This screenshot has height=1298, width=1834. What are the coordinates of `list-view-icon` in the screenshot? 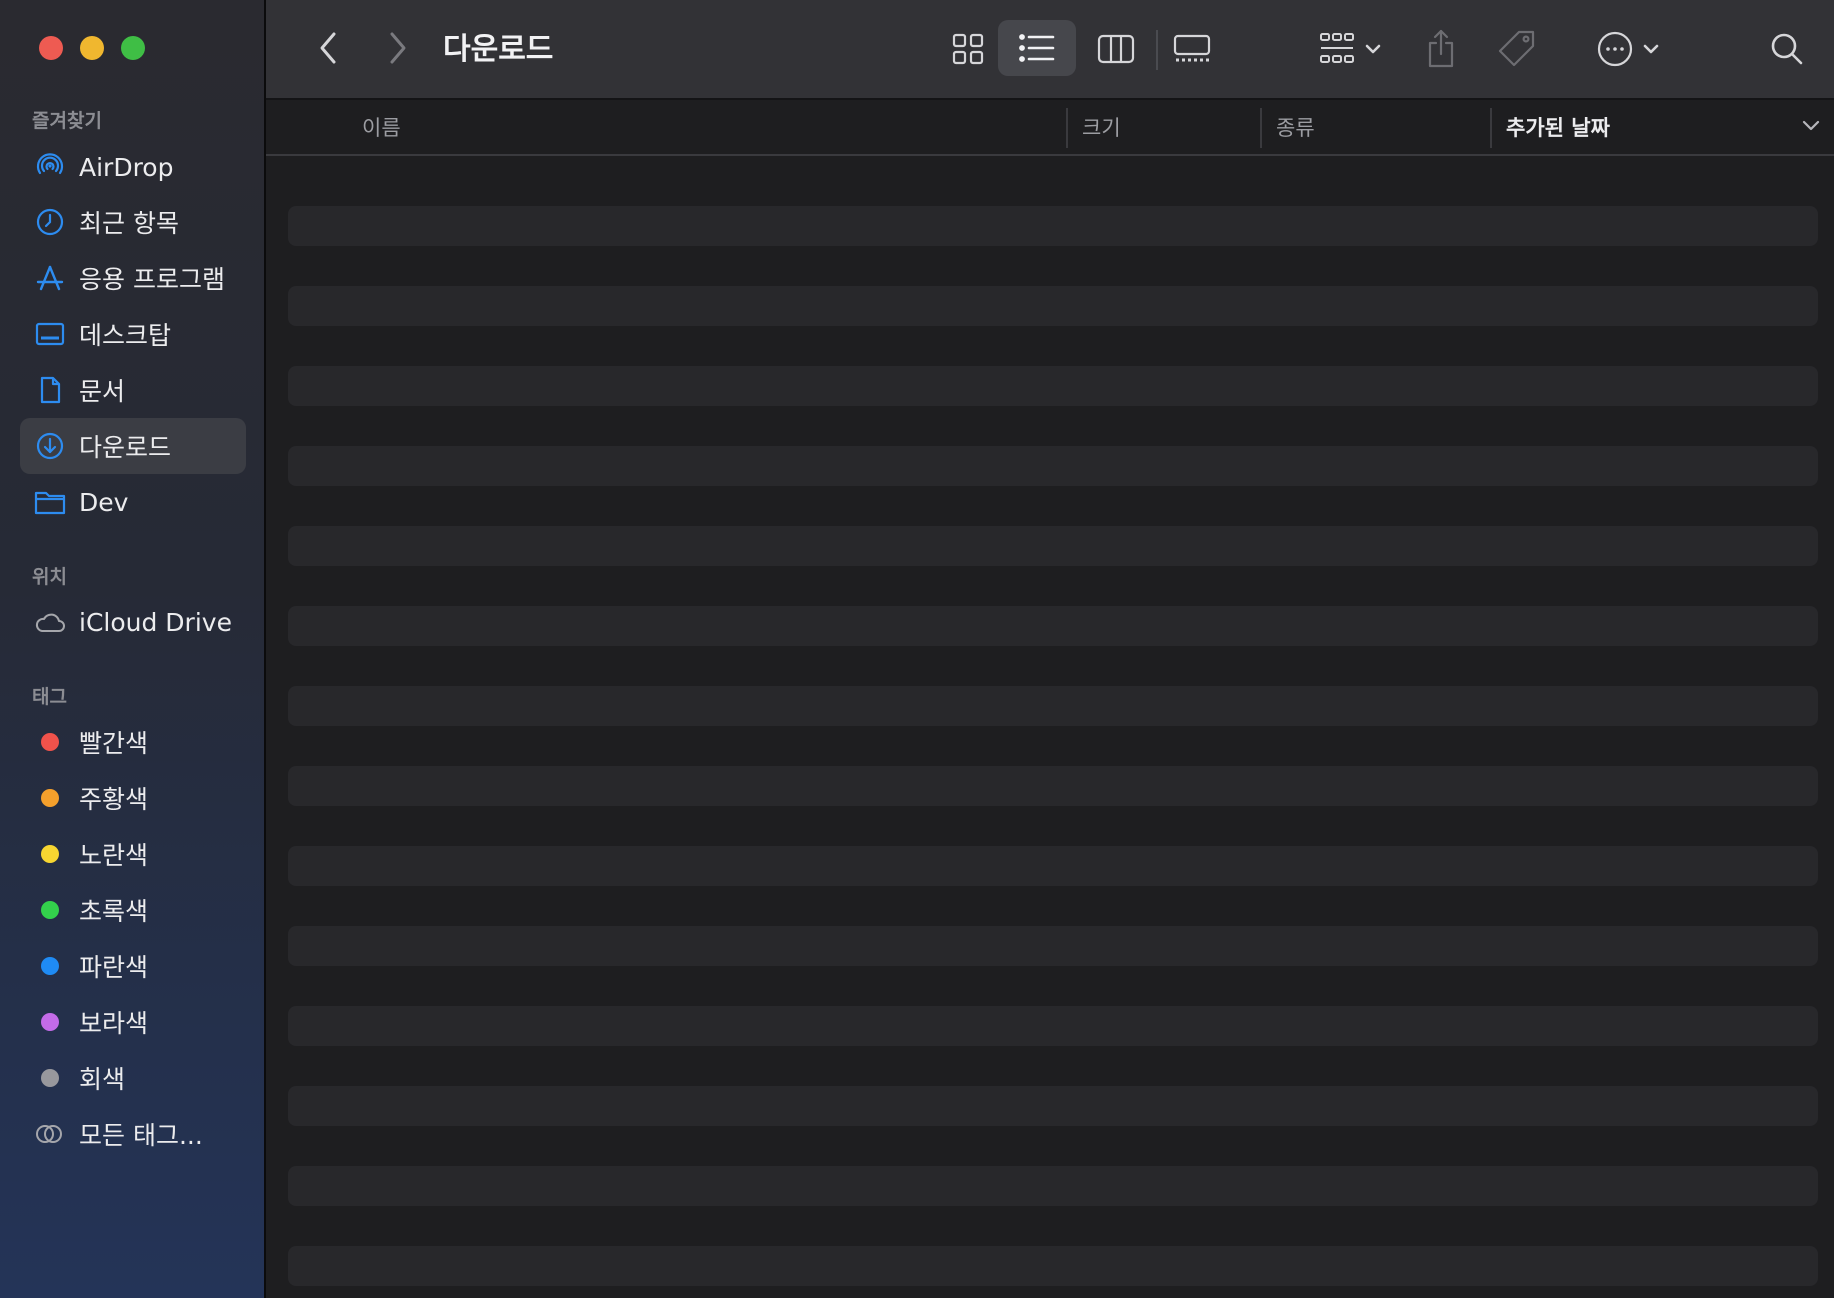 It's located at (1037, 48).